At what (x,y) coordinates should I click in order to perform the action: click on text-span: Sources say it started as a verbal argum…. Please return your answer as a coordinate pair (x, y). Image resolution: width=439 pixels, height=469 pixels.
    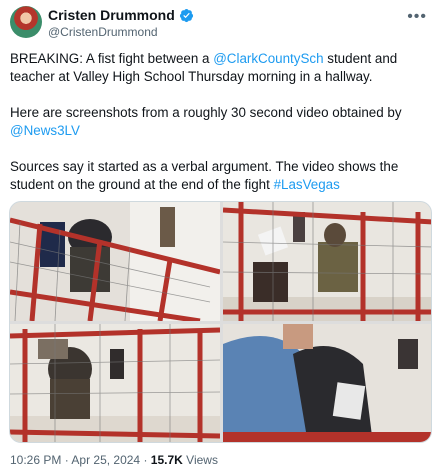
    Looking at the image, I should click on (204, 175).